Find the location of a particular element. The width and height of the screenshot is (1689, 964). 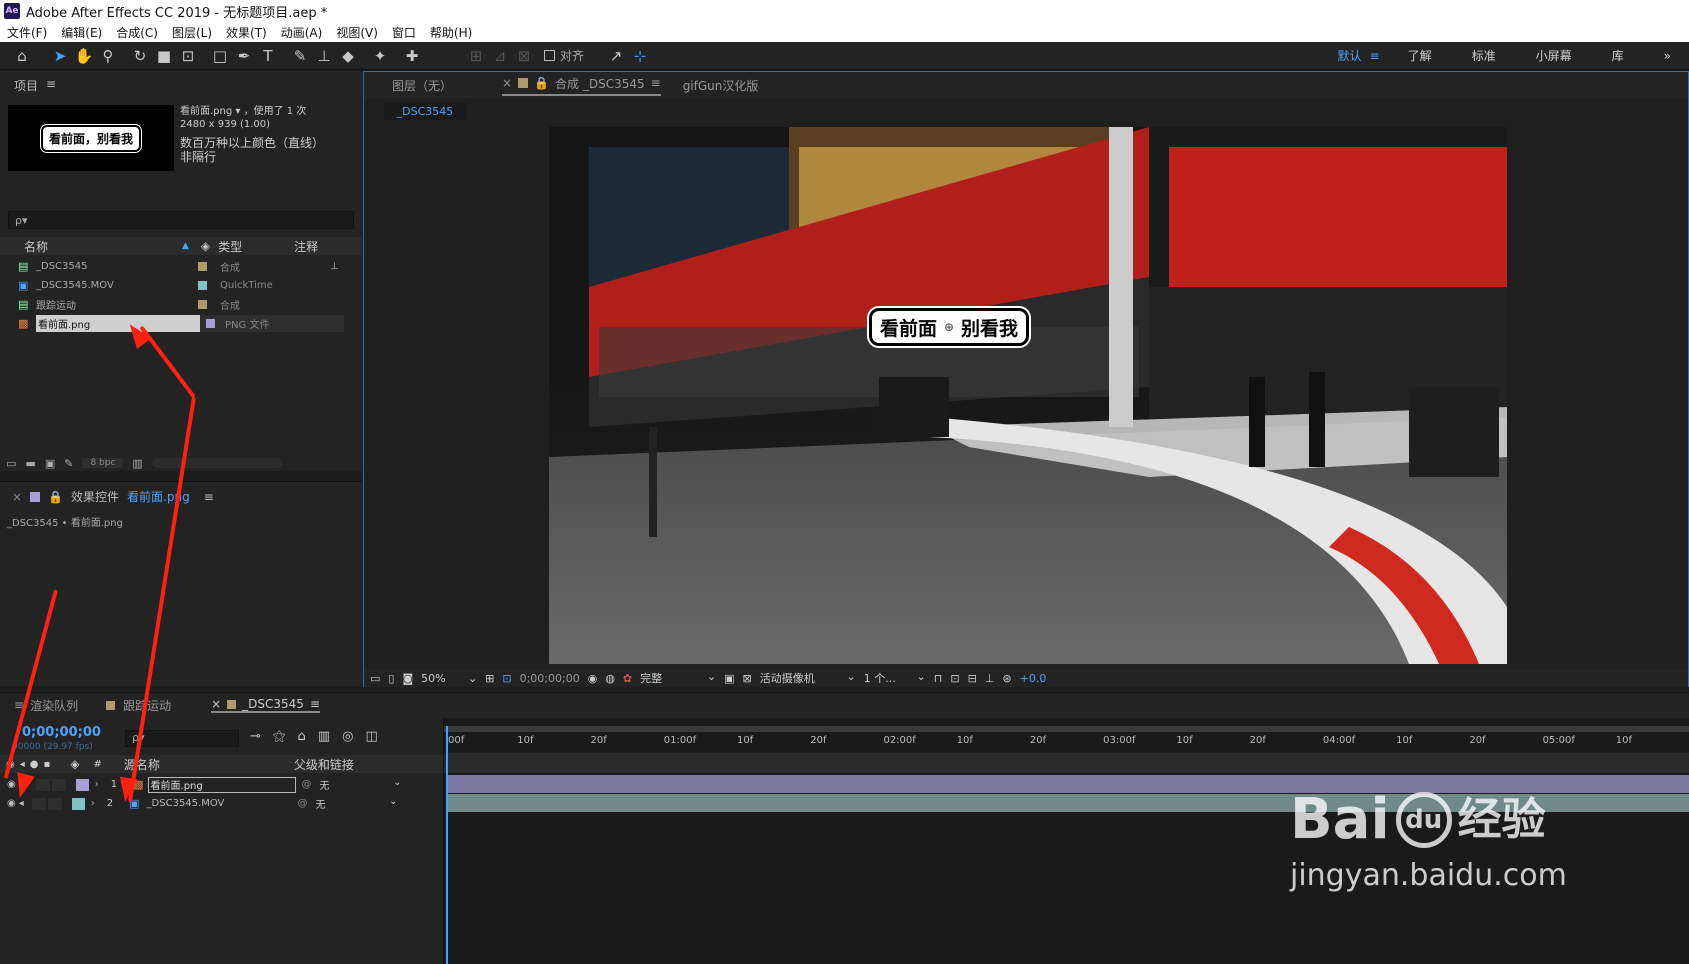

lock-icon: 🔒 is located at coordinates (541, 83).